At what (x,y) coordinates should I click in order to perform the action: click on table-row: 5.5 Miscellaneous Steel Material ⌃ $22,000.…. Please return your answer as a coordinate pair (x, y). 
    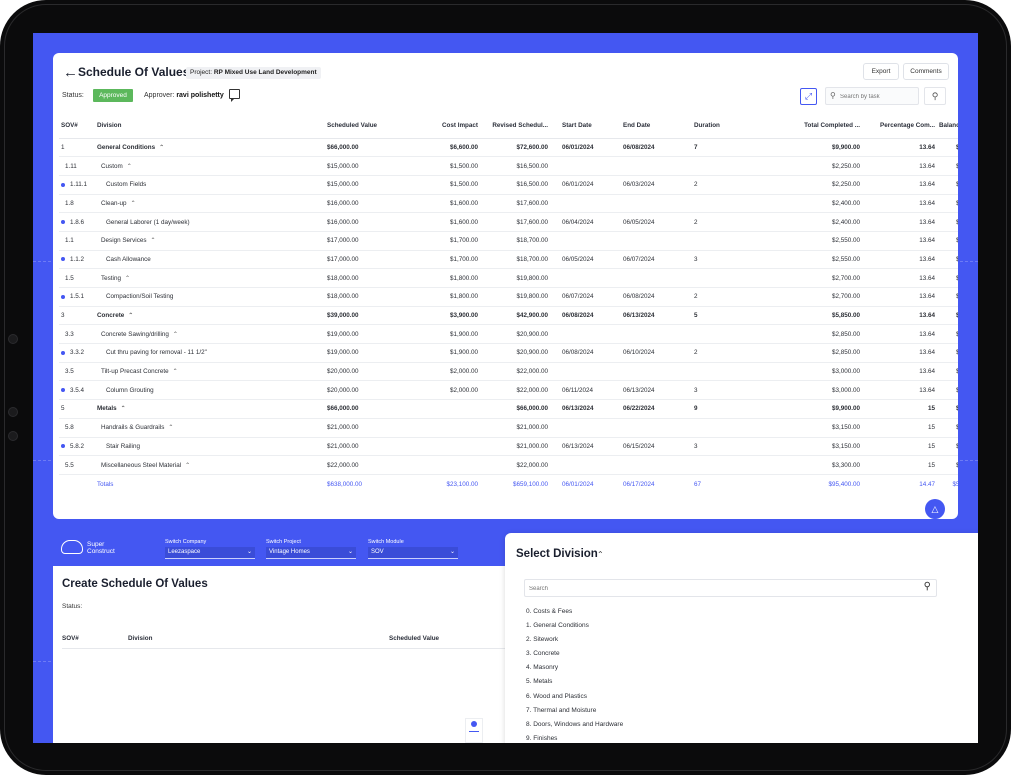
    Looking at the image, I should click on (508, 465).